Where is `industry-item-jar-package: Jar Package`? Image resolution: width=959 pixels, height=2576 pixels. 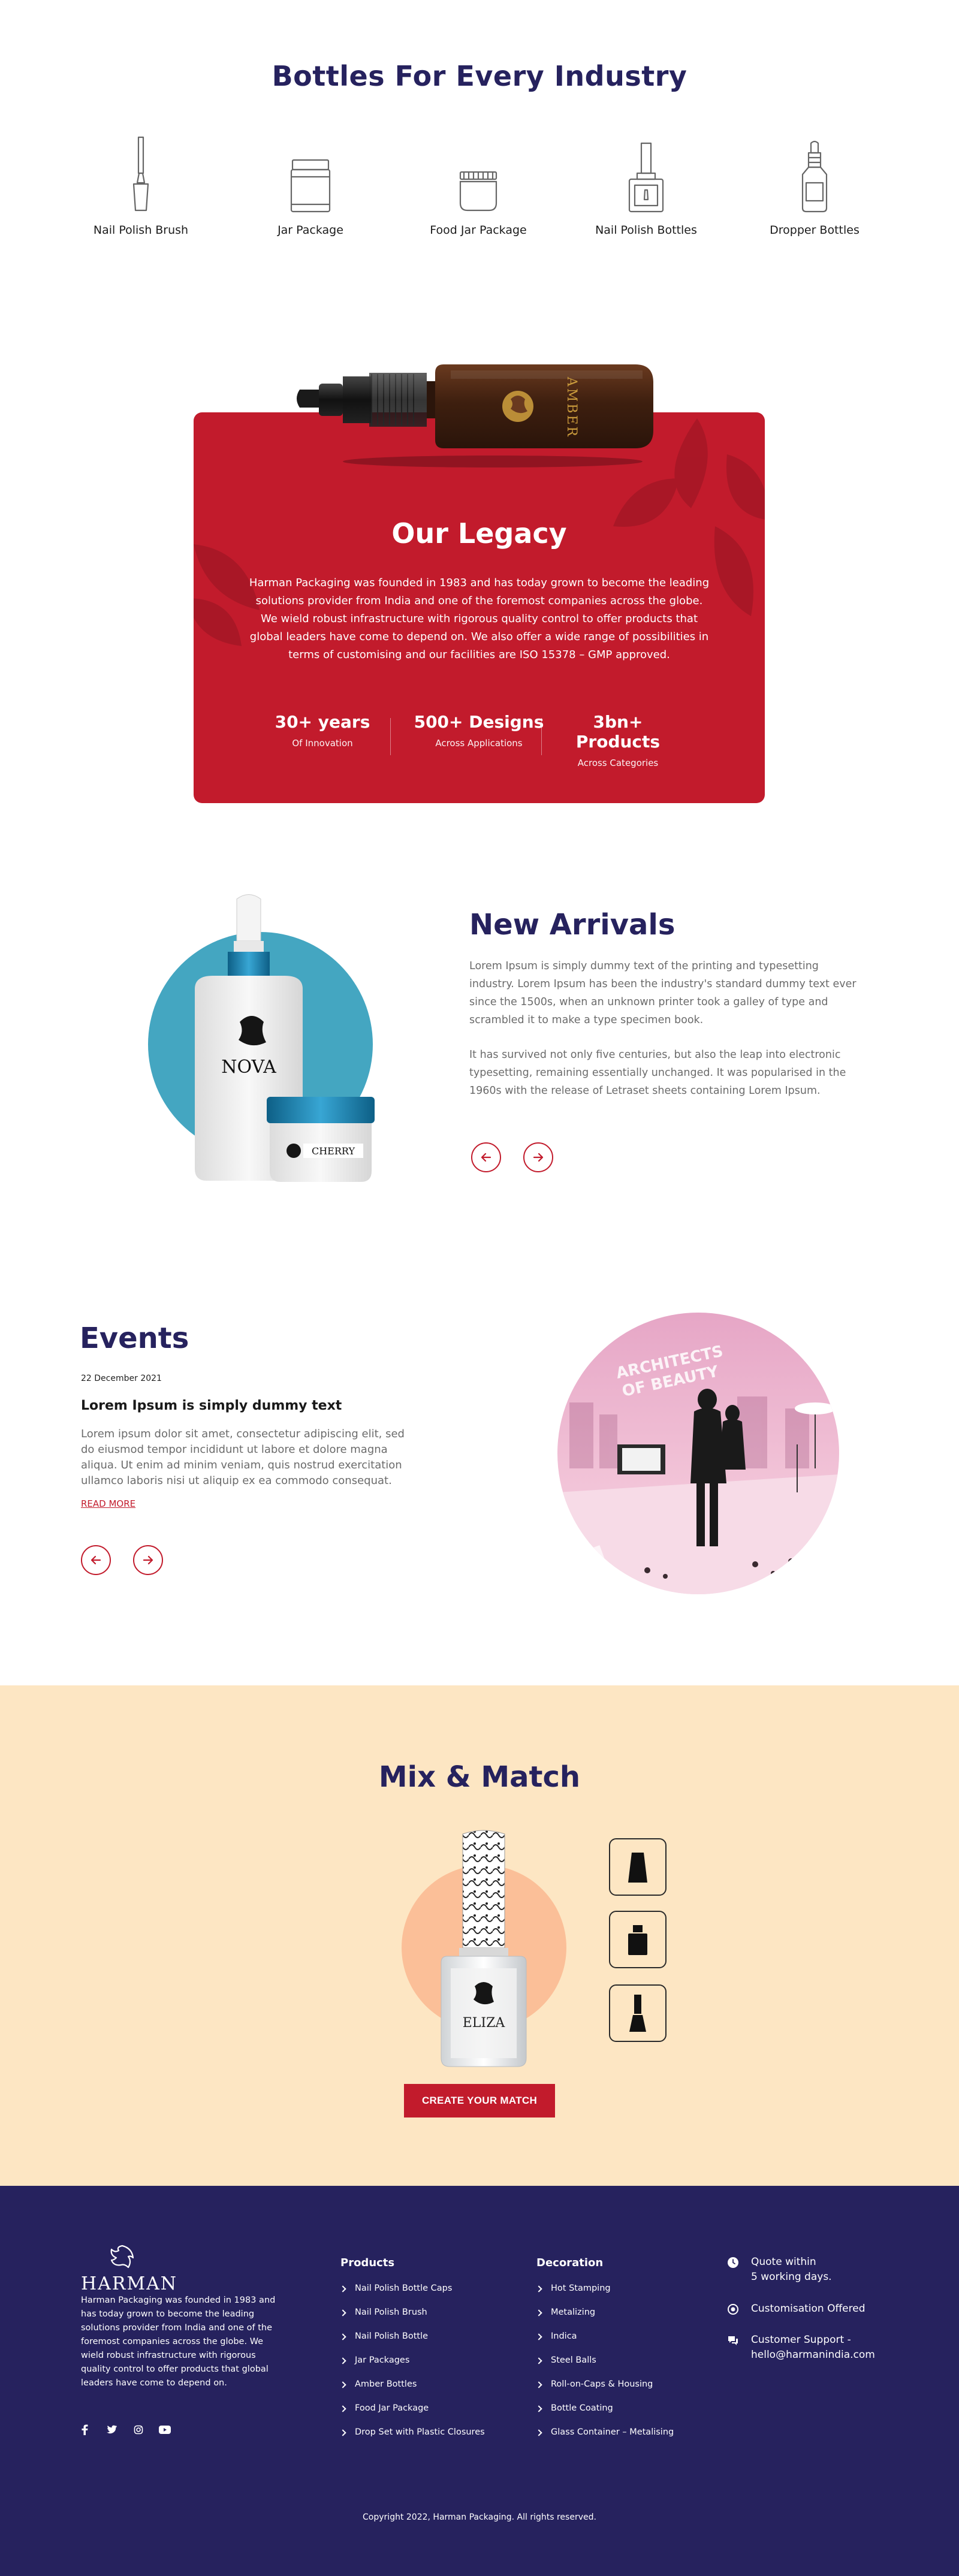 industry-item-jar-package: Jar Package is located at coordinates (310, 186).